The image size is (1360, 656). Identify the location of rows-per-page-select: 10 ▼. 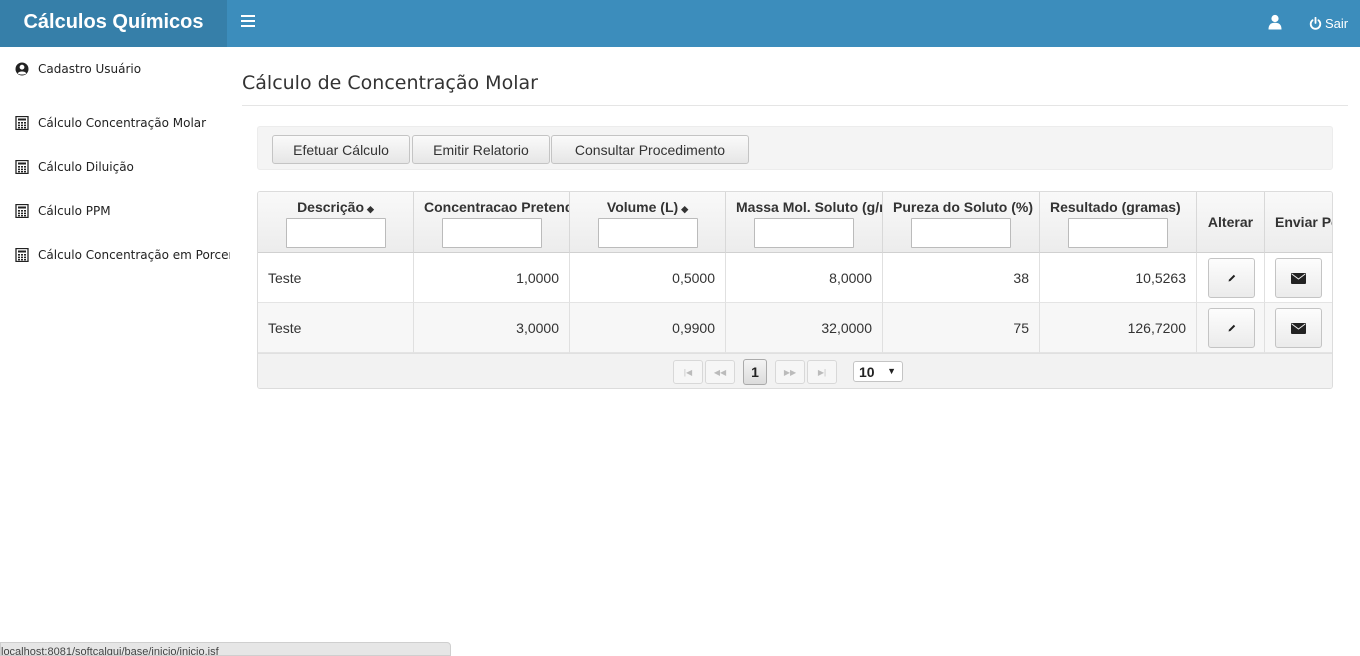
(878, 371).